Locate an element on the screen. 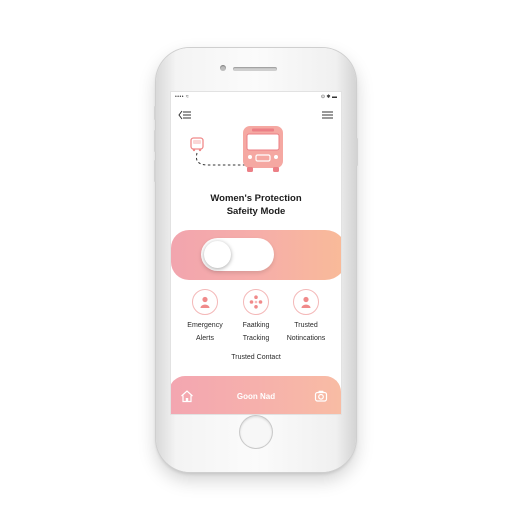 The image size is (512, 512). route-path is located at coordinates (220, 159).